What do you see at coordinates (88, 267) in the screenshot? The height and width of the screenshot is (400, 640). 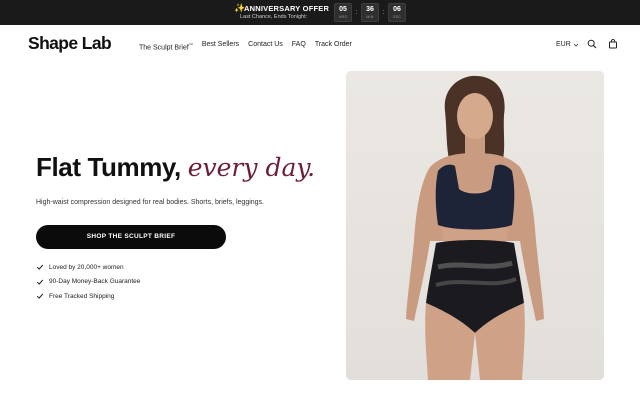 I see `perk-item: Loved by 20,000+ women` at bounding box center [88, 267].